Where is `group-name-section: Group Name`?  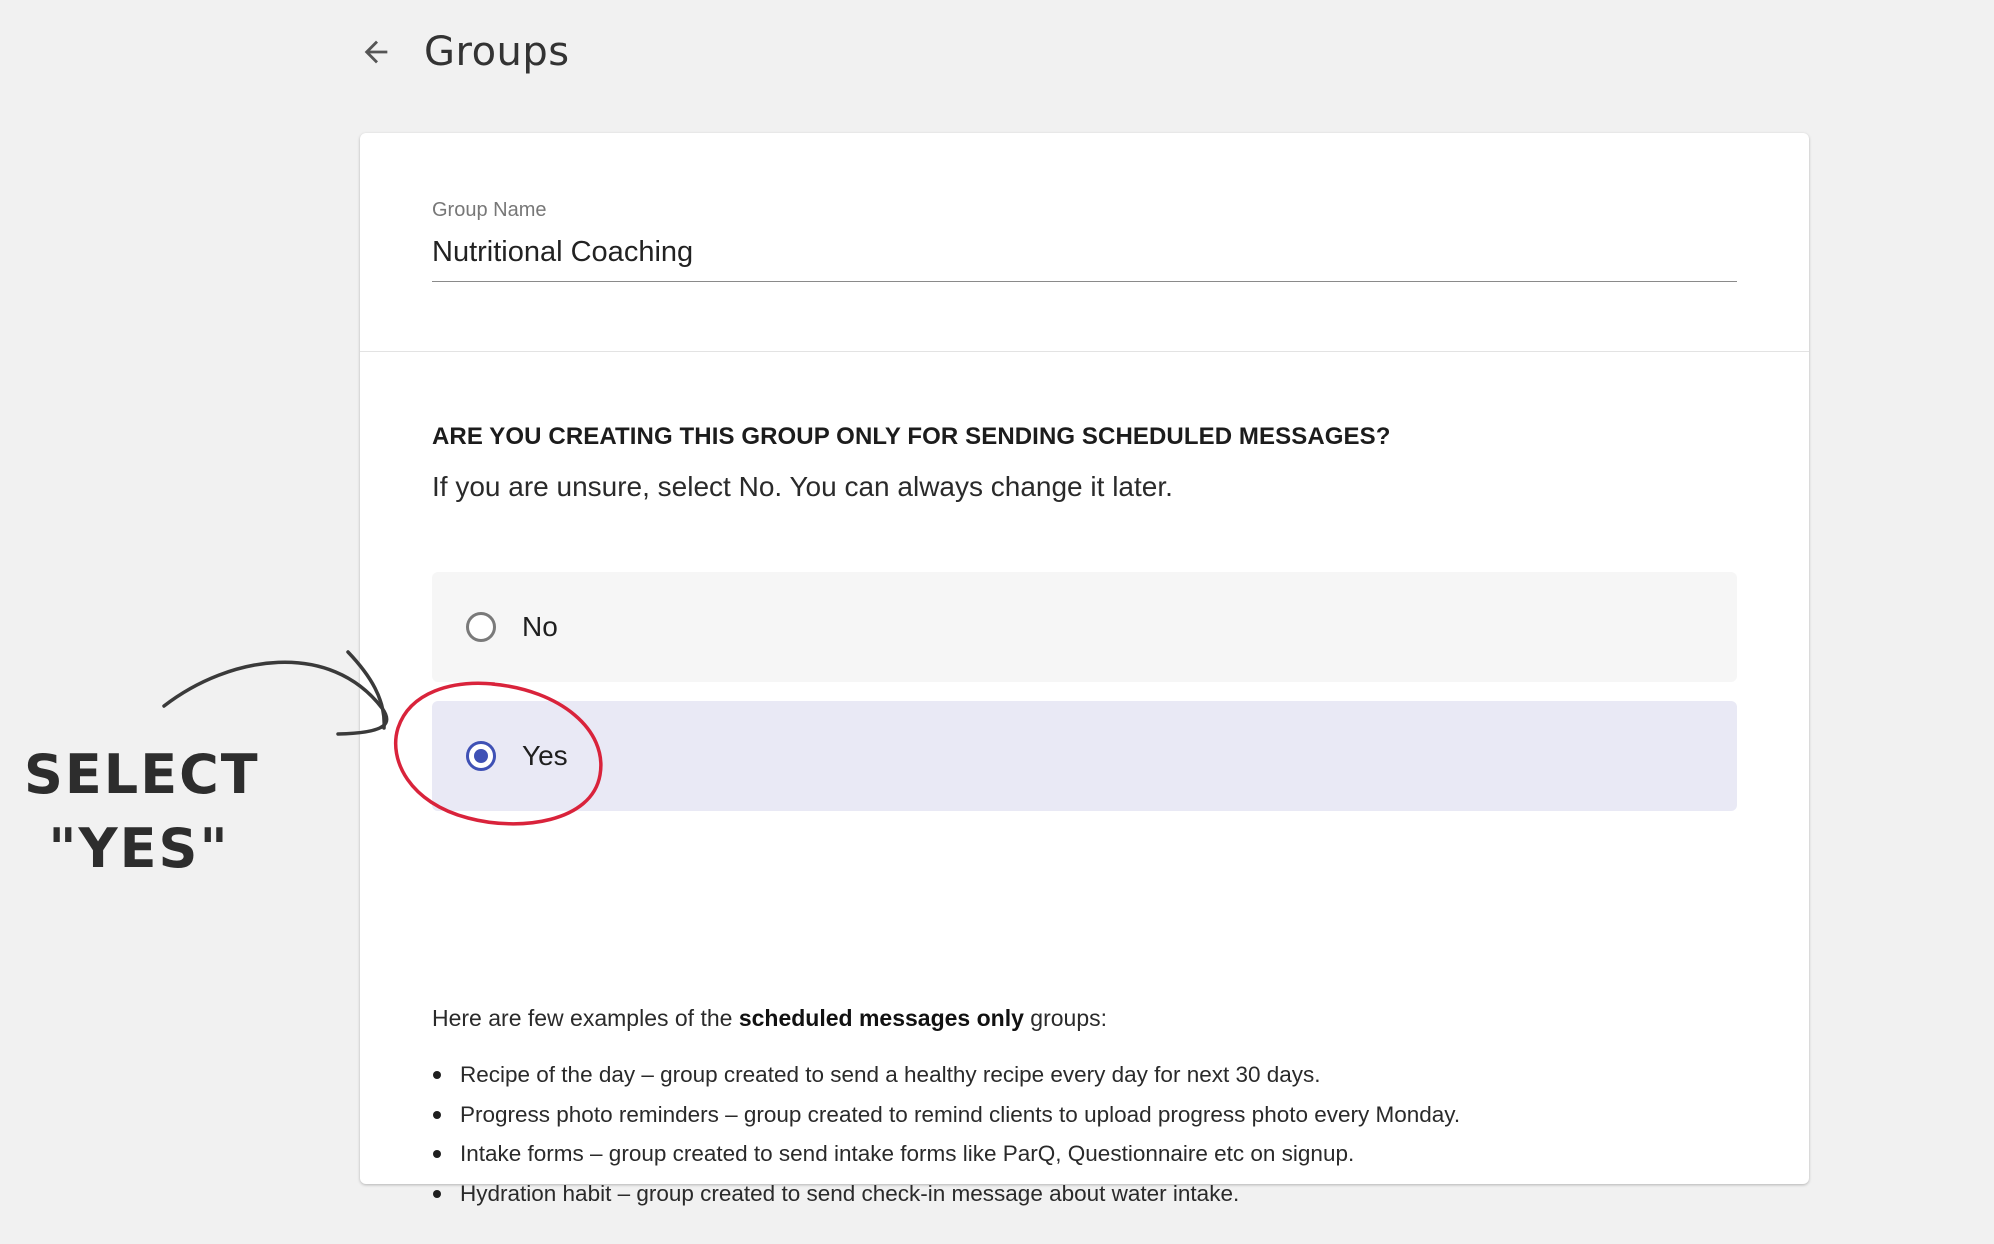
group-name-section: Group Name is located at coordinates (1084, 242).